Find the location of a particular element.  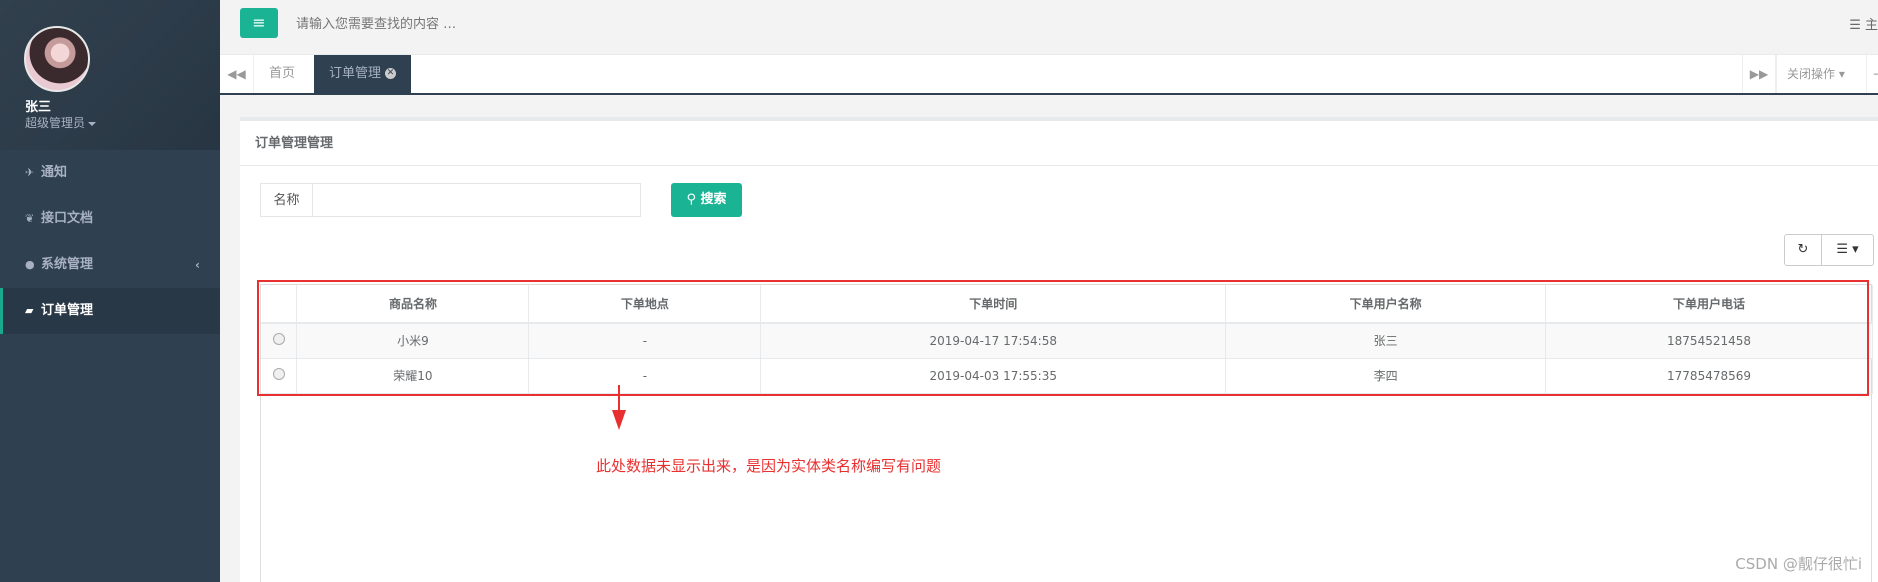

sidebar-item-api-docs: ❦ 接口文档 is located at coordinates (110, 219).